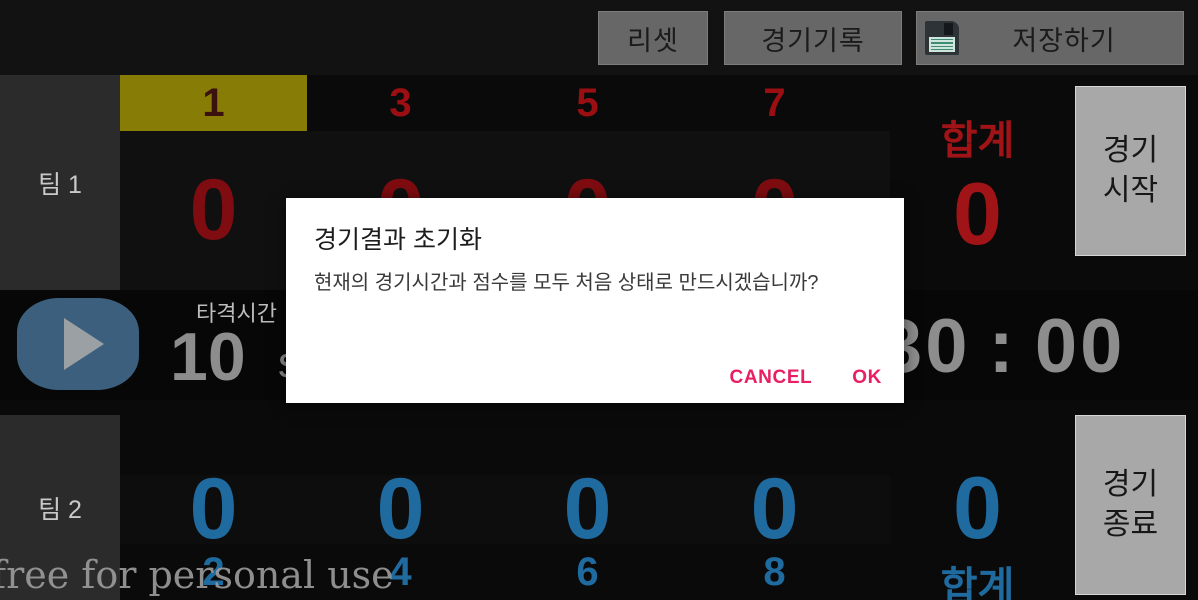  Describe the element at coordinates (771, 378) in the screenshot. I see `cancel-button: CANCEL` at that location.